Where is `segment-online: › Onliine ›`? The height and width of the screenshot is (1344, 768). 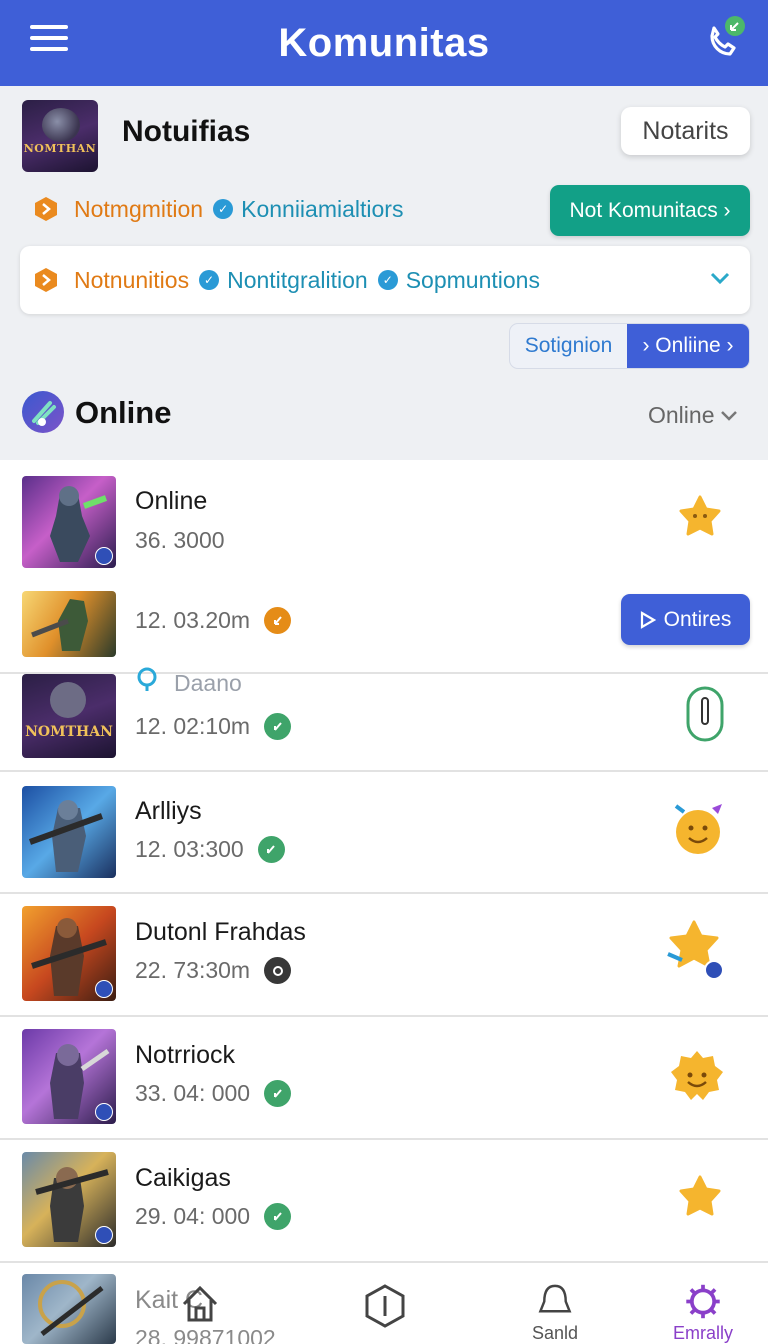
segment-online: › Onliine › is located at coordinates (688, 346).